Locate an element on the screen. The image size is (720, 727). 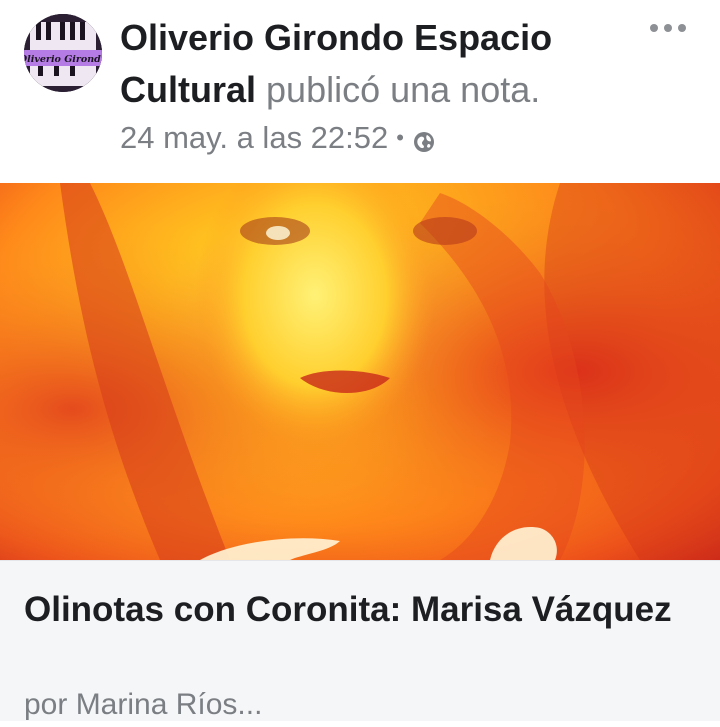
more-options-button is located at coordinates (668, 28).